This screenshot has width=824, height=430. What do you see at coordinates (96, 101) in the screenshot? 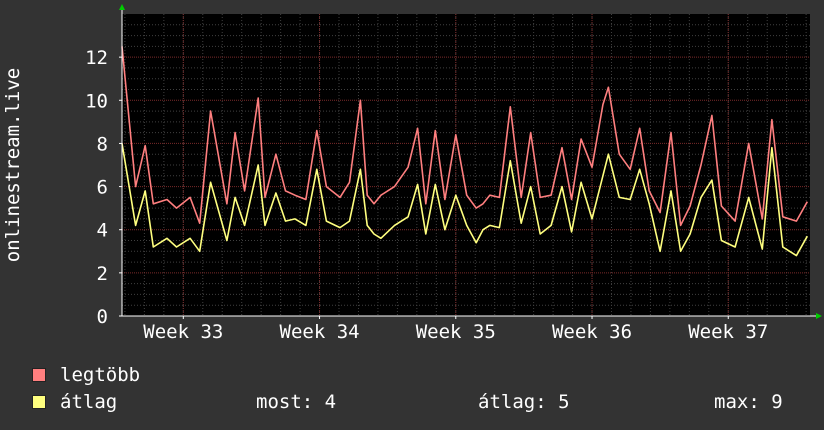
I see `y-tick-label: 10` at bounding box center [96, 101].